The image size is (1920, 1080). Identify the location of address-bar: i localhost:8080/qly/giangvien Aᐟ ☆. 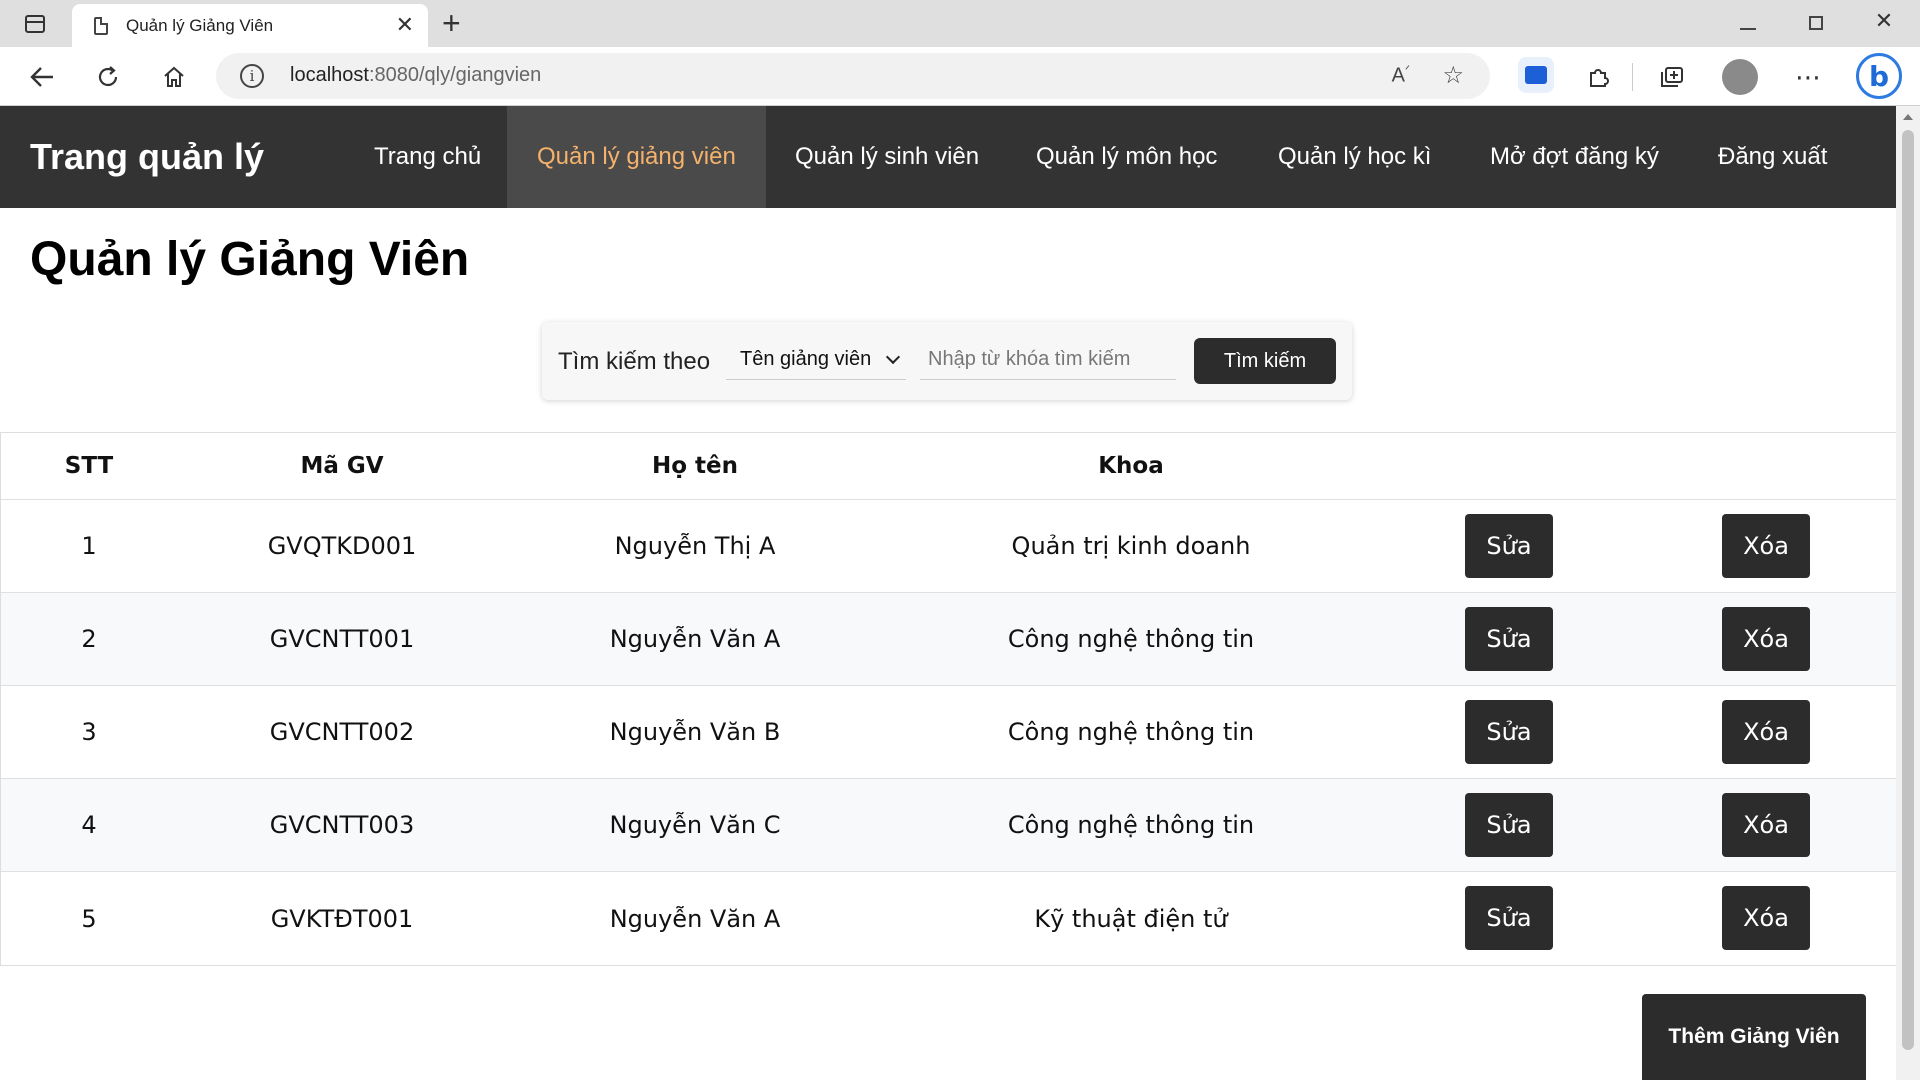
(853, 76).